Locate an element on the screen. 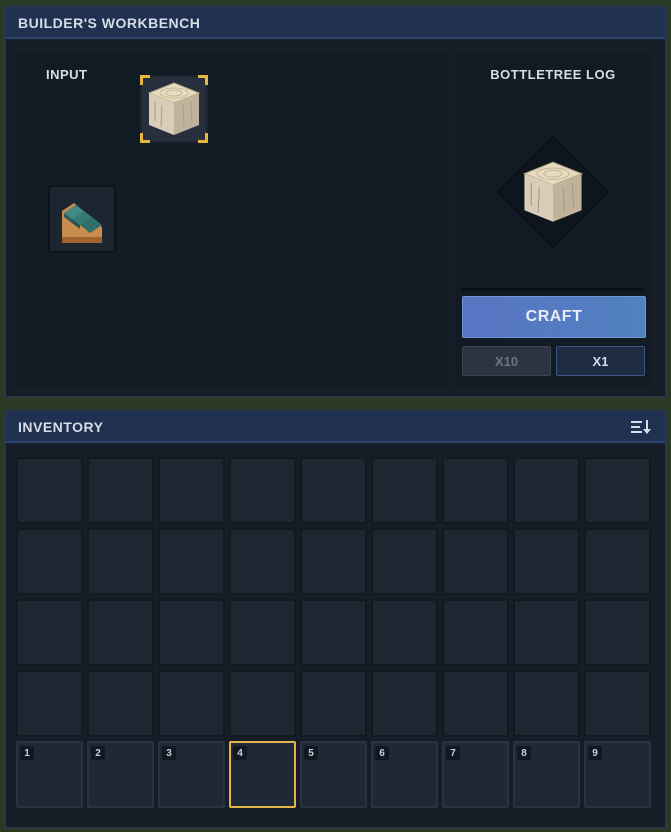 Image resolution: width=671 pixels, height=832 pixels. hotbar-key-label: 2 is located at coordinates (98, 753).